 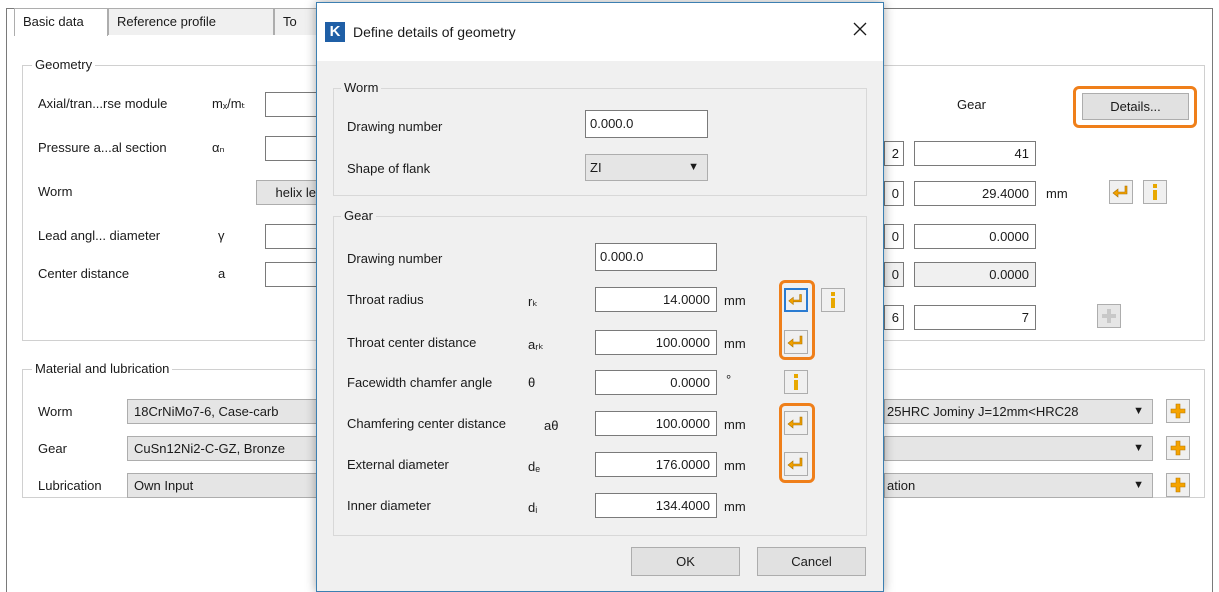 What do you see at coordinates (222, 485) in the screenshot?
I see `lubrication-combo: Own Input` at bounding box center [222, 485].